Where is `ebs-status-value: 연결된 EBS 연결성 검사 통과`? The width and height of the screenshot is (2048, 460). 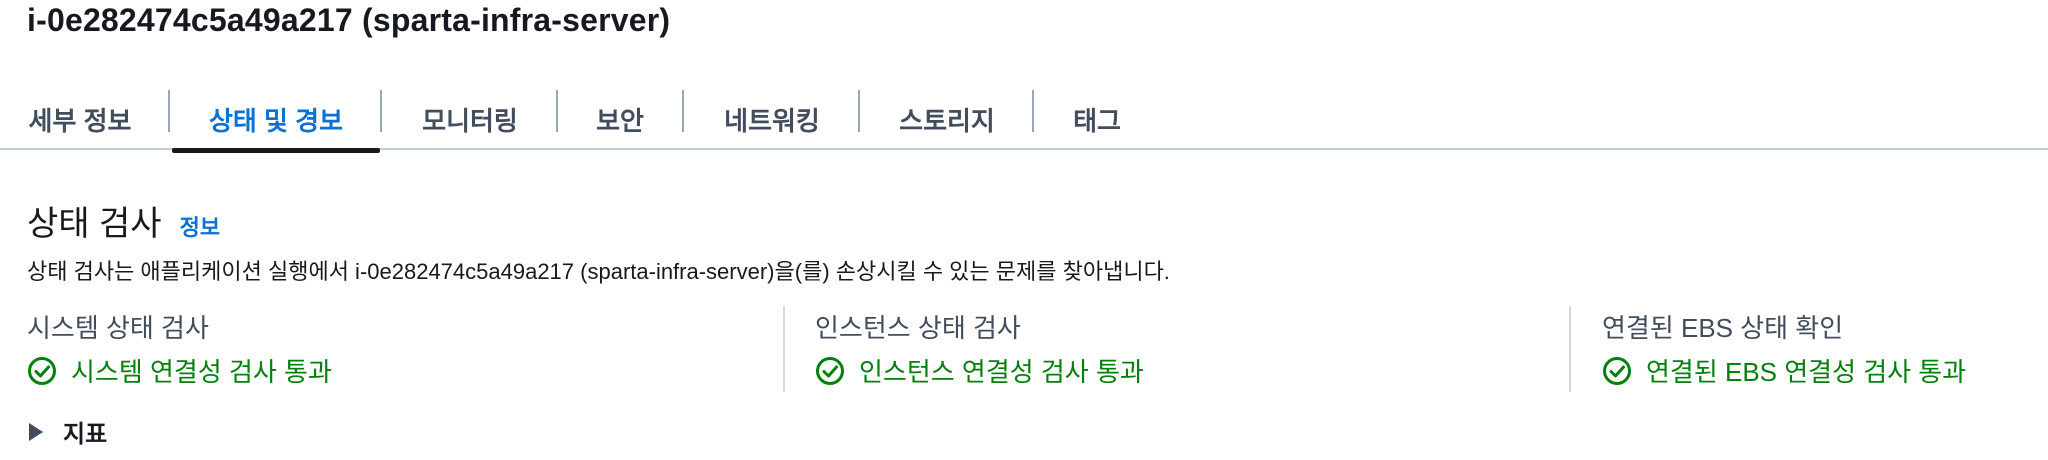 ebs-status-value: 연결된 EBS 연결성 검사 통과 is located at coordinates (1784, 370).